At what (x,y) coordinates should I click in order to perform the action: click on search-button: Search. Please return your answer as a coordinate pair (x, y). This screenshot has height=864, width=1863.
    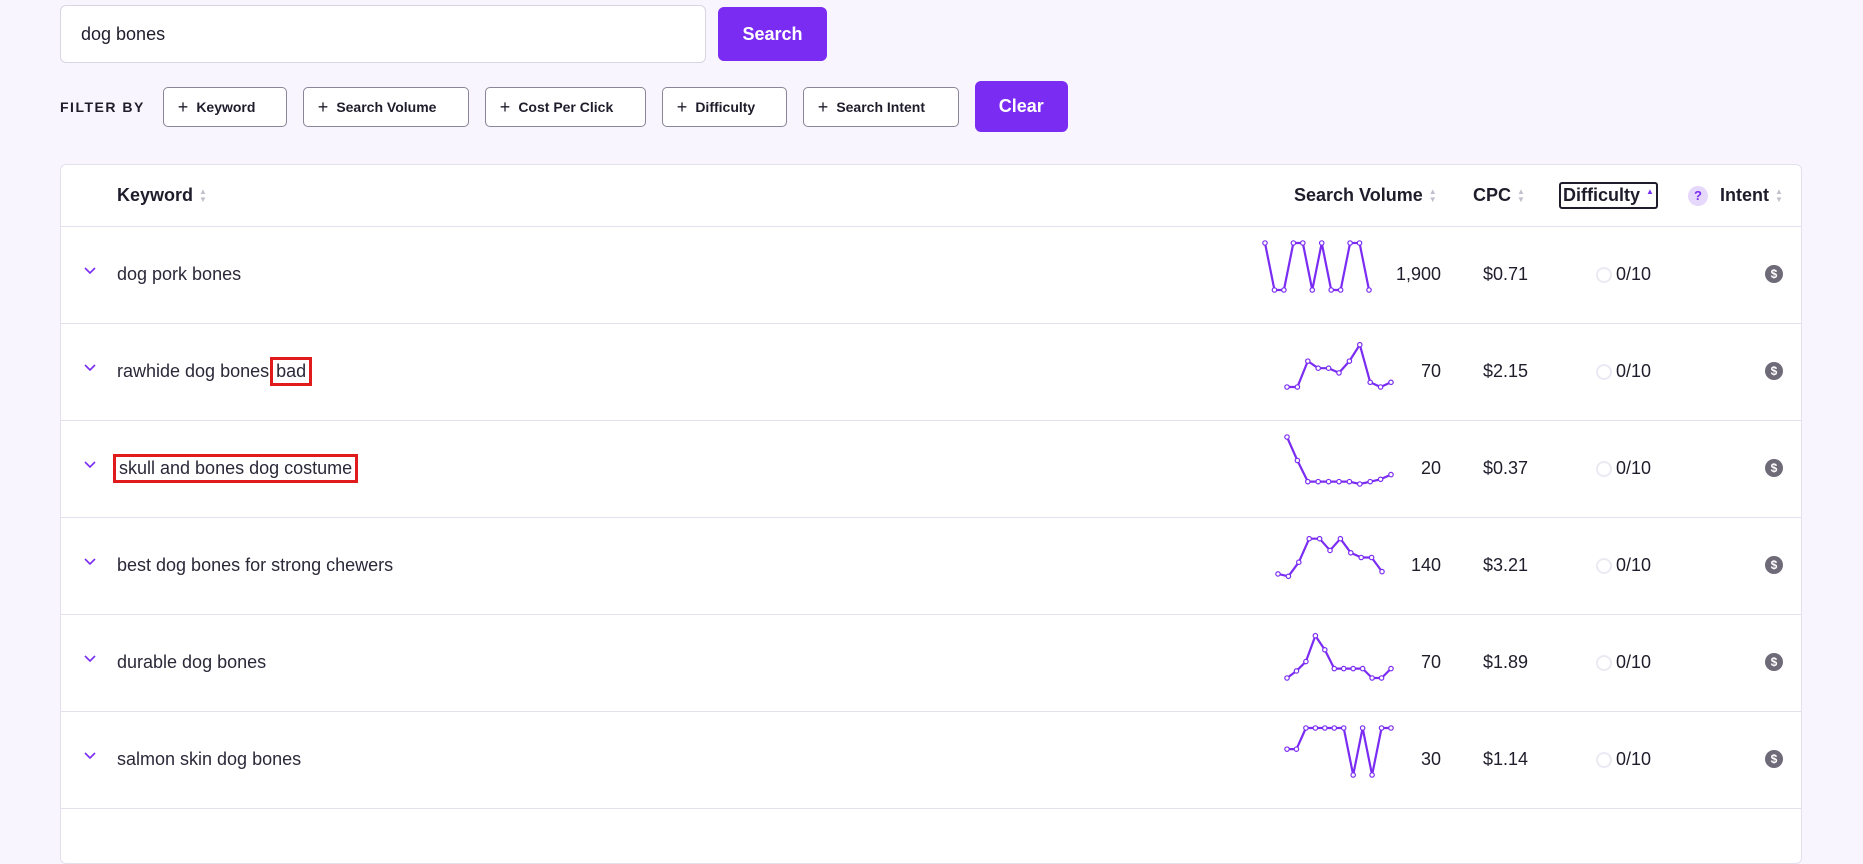
    Looking at the image, I should click on (772, 34).